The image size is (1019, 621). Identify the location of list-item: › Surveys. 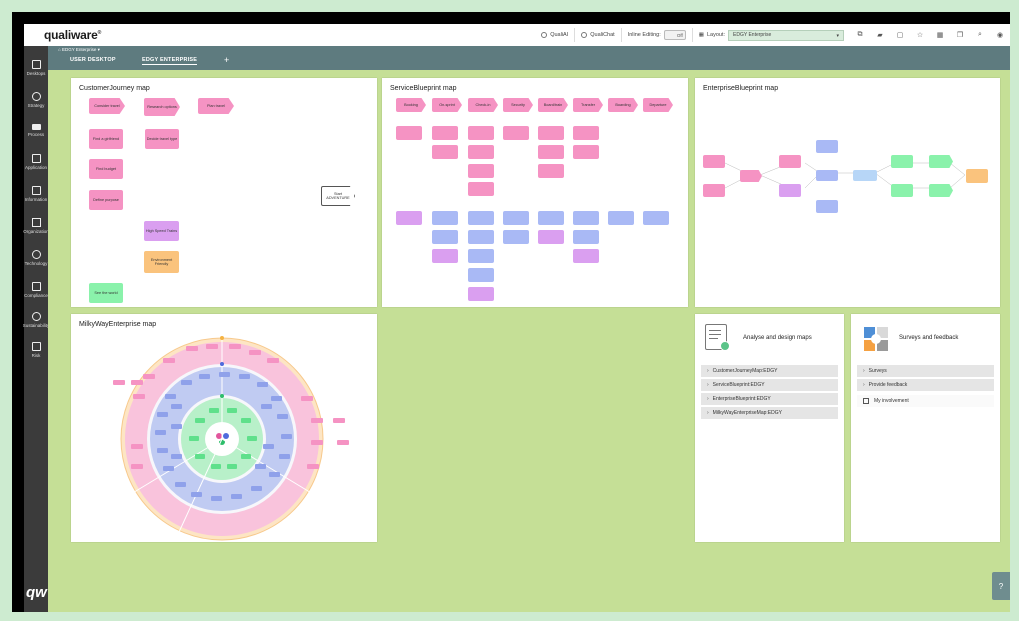
(925, 371).